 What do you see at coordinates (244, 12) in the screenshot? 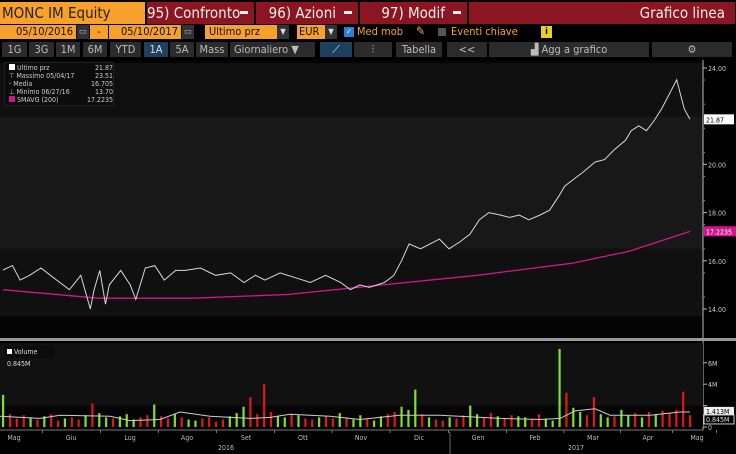
I see `dropdown-icon` at bounding box center [244, 12].